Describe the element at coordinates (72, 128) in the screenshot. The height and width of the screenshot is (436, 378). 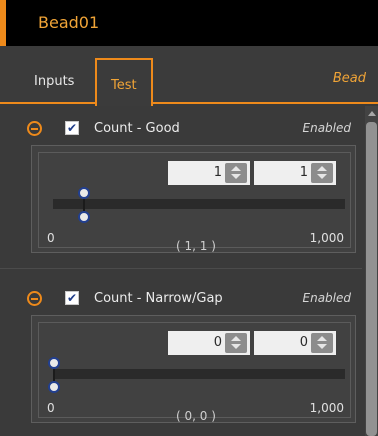
I see `count-good-checkbox: ✔` at that location.